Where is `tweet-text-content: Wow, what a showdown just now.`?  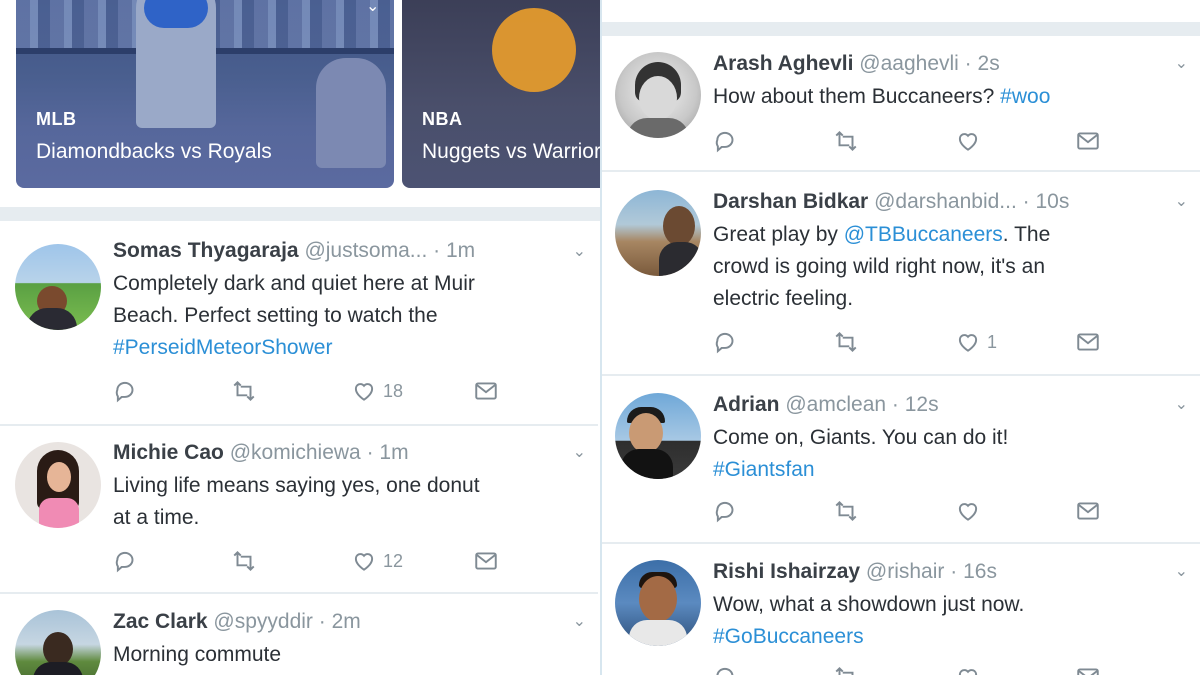
tweet-text-content: Wow, what a showdown just now. is located at coordinates (869, 604).